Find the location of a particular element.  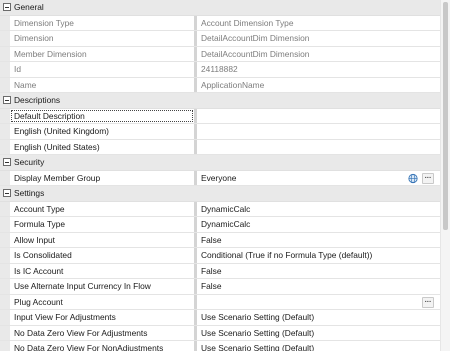

property-row-english-us: English (United States) is located at coordinates (220, 147).